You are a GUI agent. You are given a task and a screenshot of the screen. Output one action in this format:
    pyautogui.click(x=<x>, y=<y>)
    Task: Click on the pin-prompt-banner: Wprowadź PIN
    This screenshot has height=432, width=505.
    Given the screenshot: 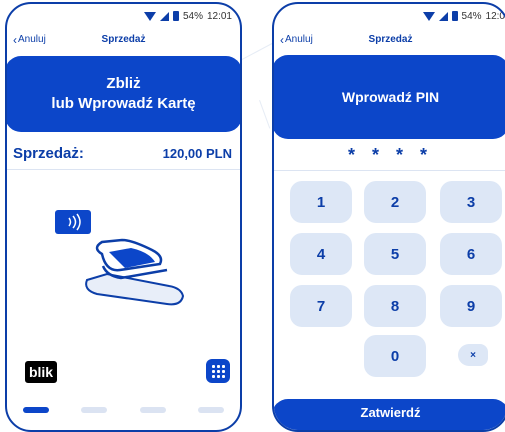 What is the action you would take?
    pyautogui.click(x=389, y=97)
    